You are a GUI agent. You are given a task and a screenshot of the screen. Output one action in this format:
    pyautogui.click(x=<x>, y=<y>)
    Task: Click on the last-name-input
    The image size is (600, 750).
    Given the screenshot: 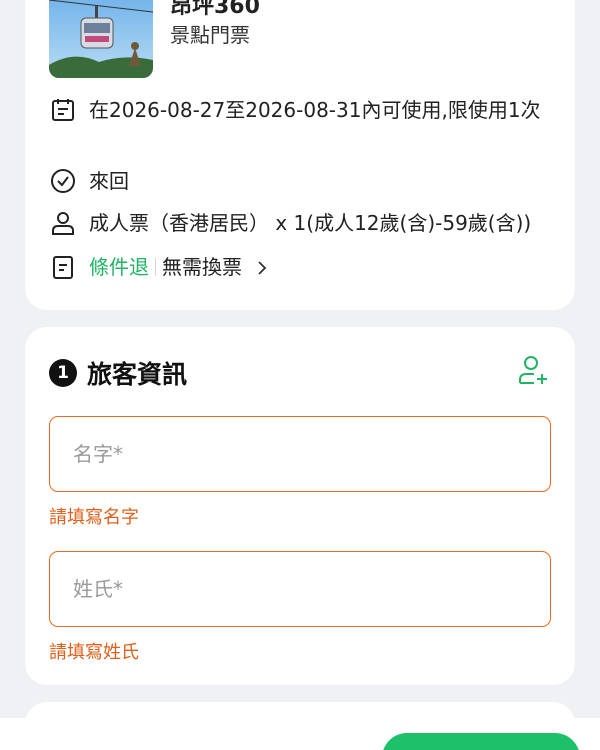 What is the action you would take?
    pyautogui.click(x=311, y=589)
    